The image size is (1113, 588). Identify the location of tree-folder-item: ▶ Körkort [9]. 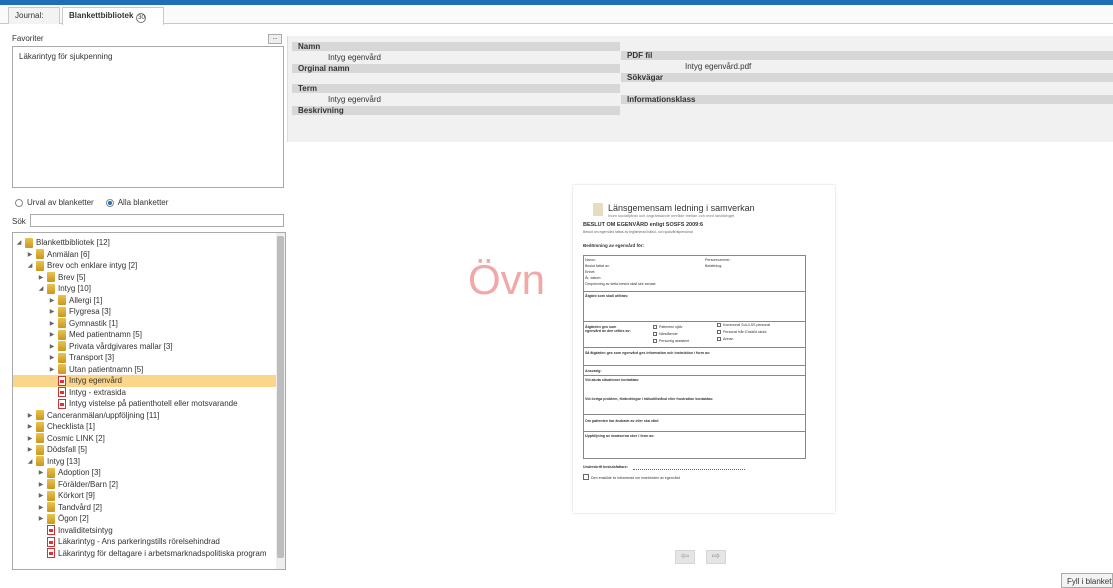
(149, 496).